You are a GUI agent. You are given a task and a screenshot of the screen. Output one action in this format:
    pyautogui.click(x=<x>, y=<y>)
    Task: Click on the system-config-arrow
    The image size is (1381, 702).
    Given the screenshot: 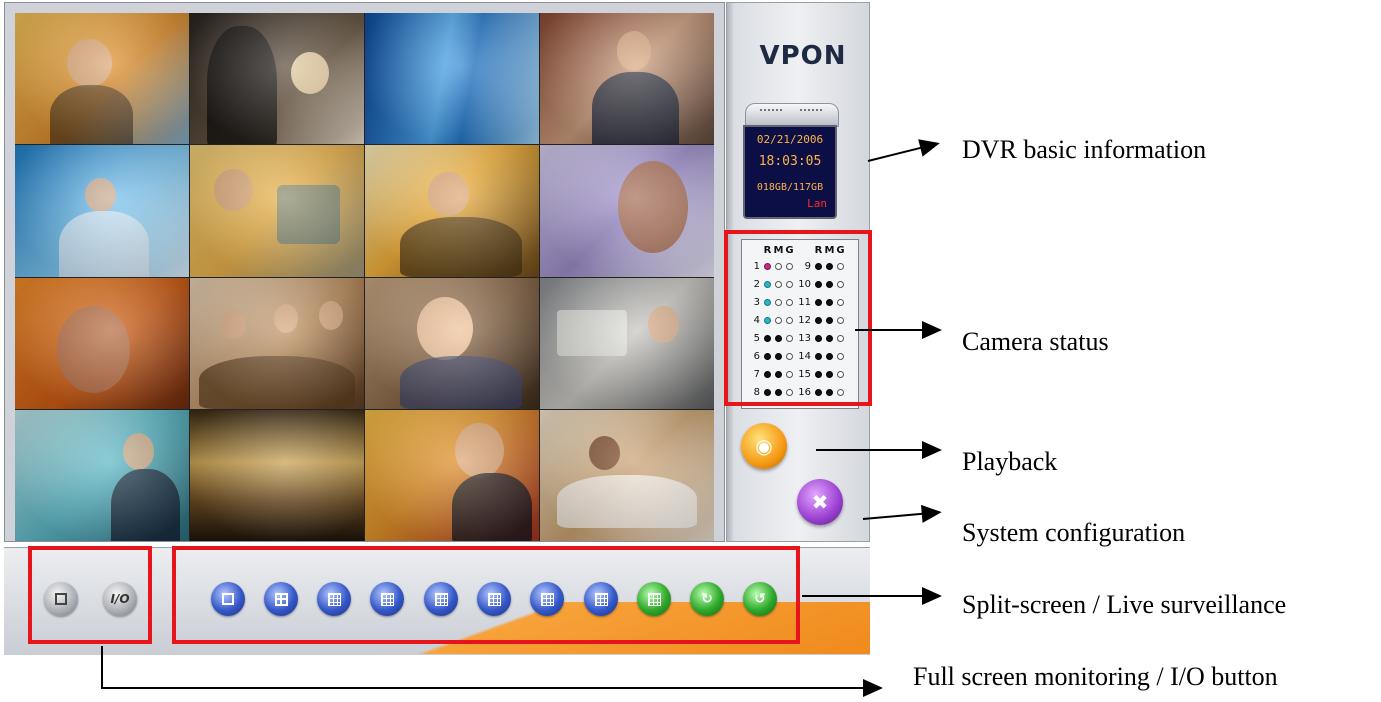 What is the action you would take?
    pyautogui.click(x=901, y=515)
    